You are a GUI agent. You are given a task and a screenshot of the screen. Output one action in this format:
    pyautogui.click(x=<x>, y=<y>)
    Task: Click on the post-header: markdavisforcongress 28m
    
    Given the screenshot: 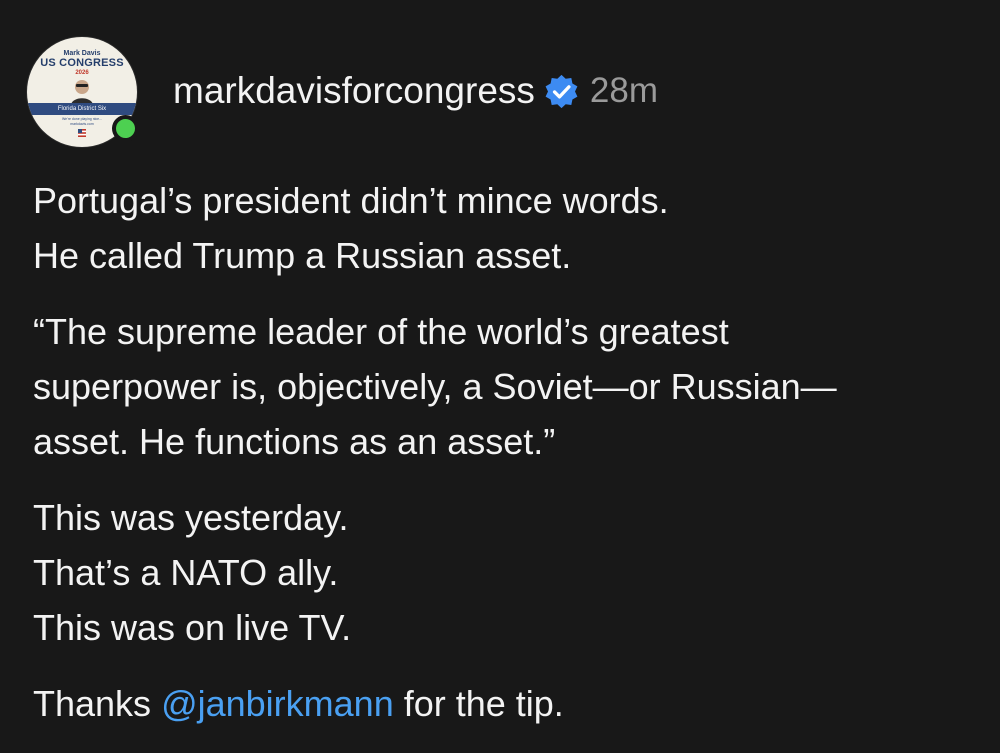 What is the action you would take?
    pyautogui.click(x=415, y=91)
    